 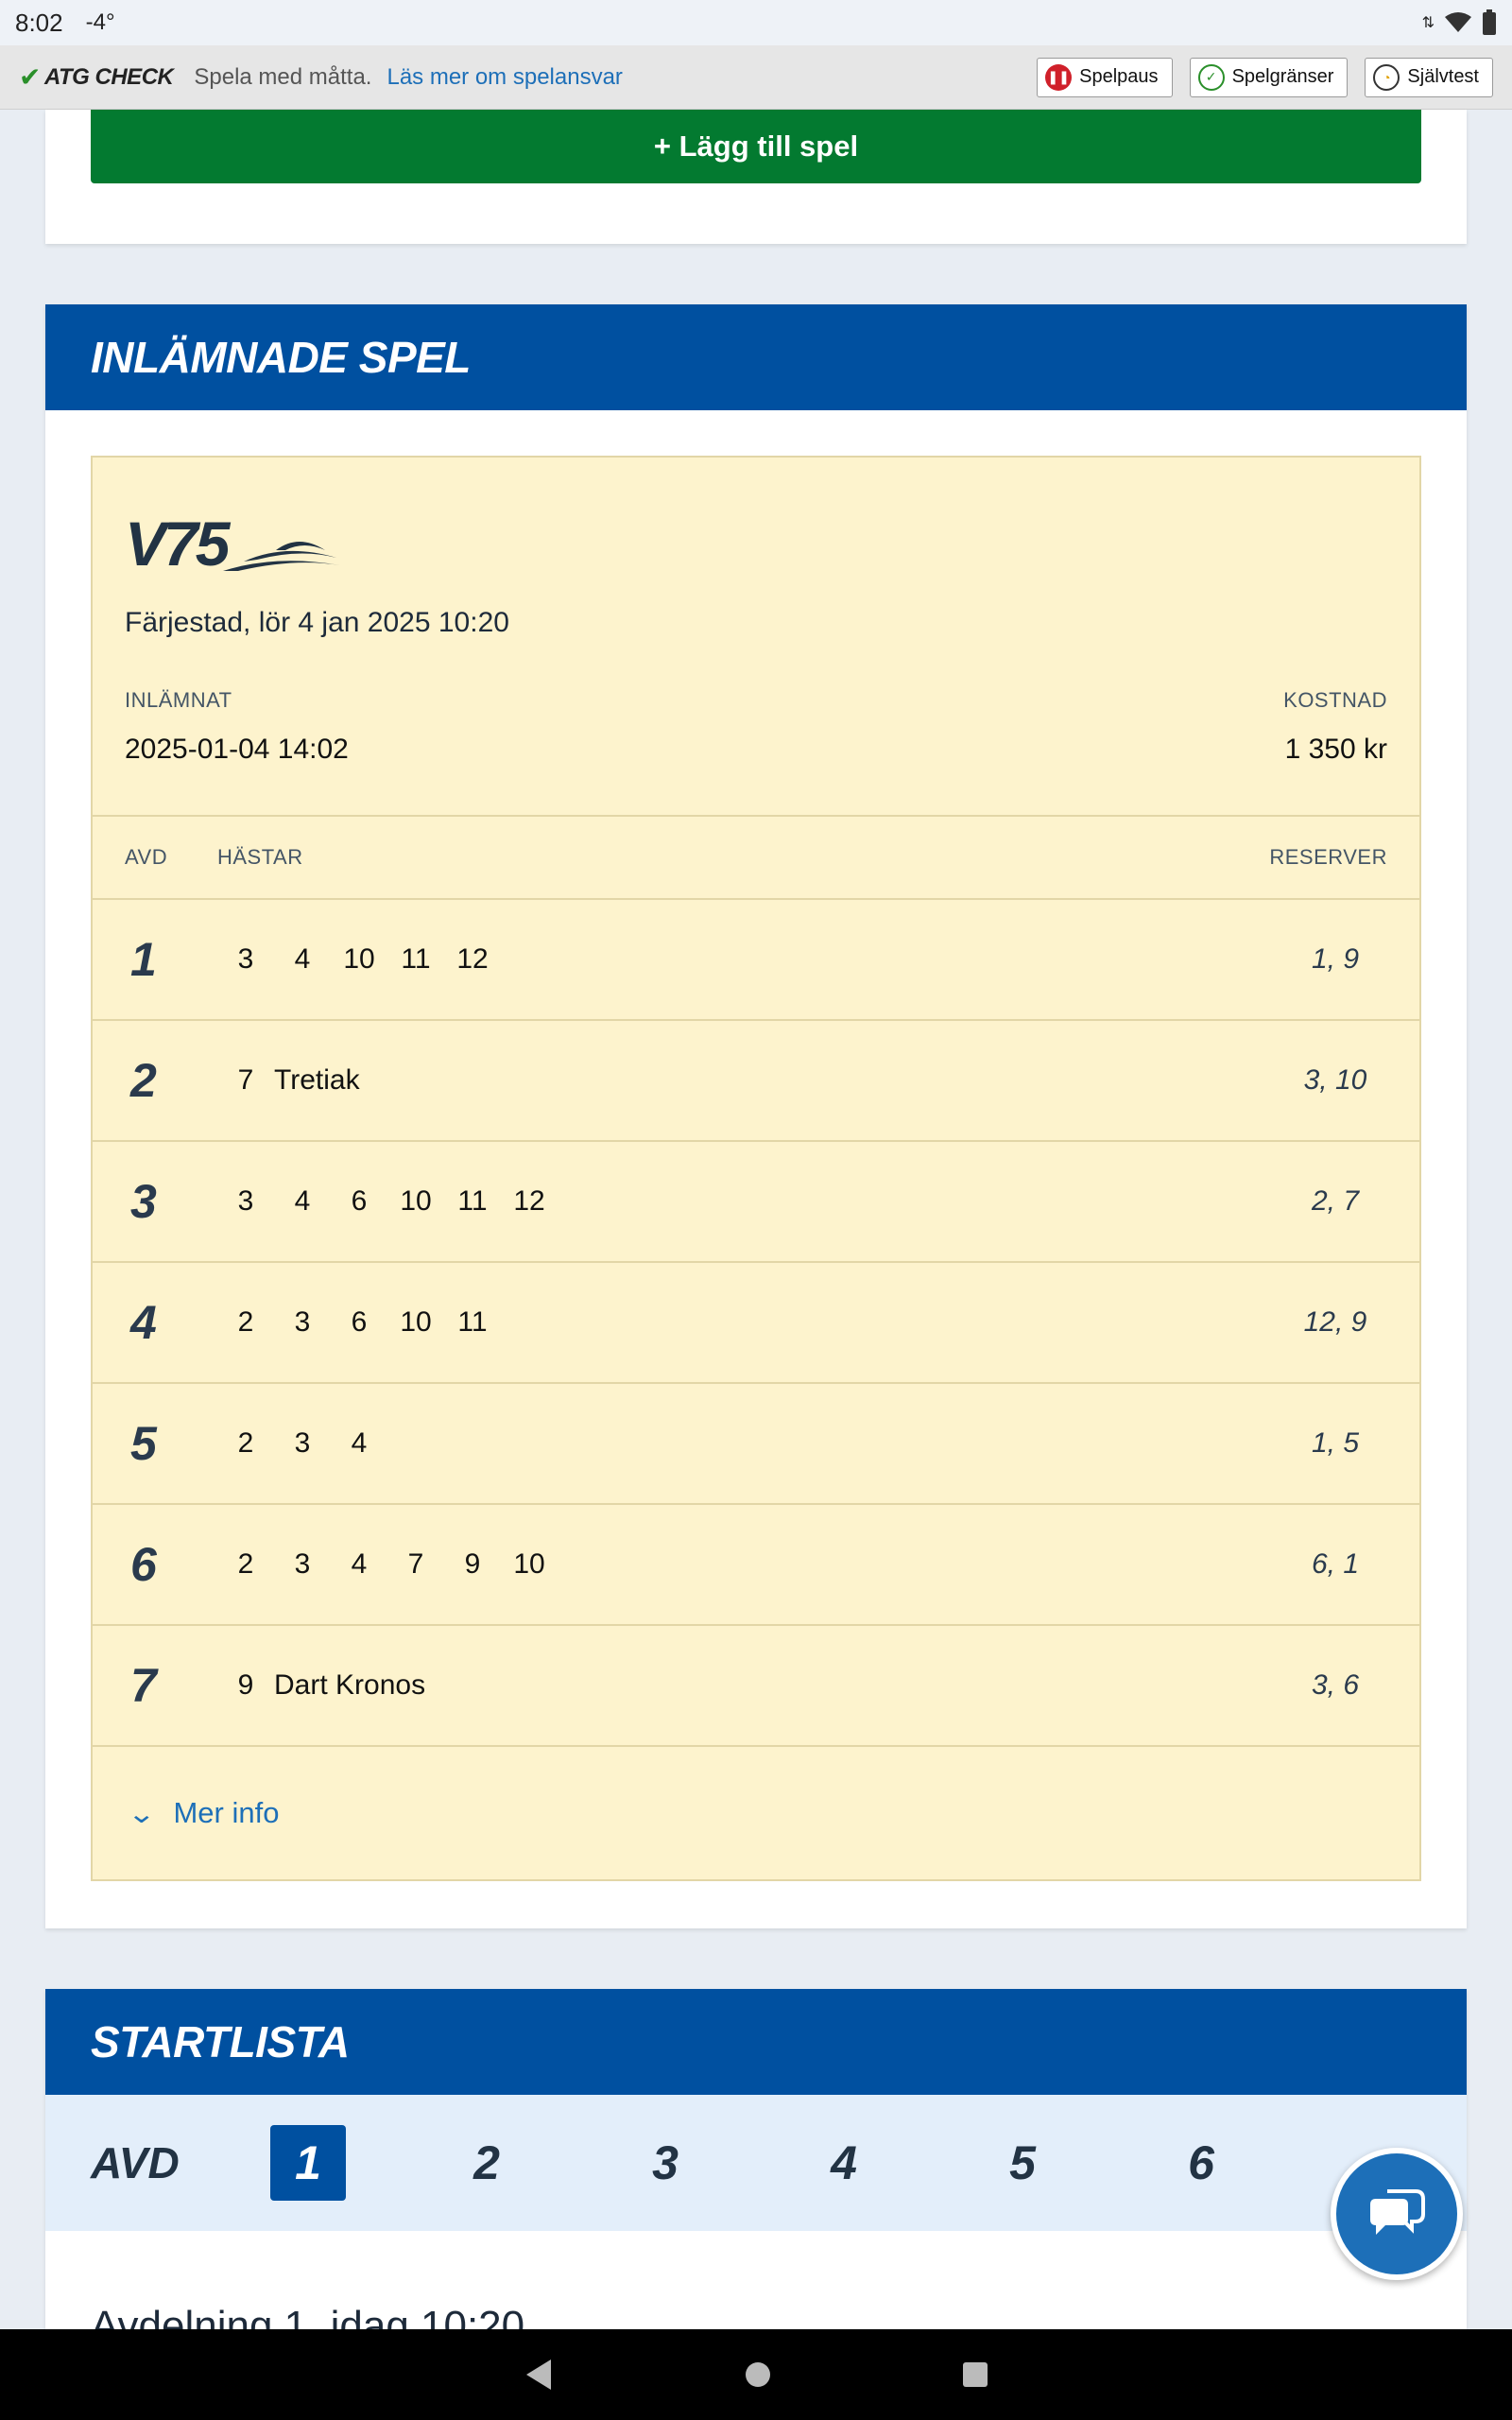 I want to click on avd-tab-4: 4, so click(x=844, y=2163).